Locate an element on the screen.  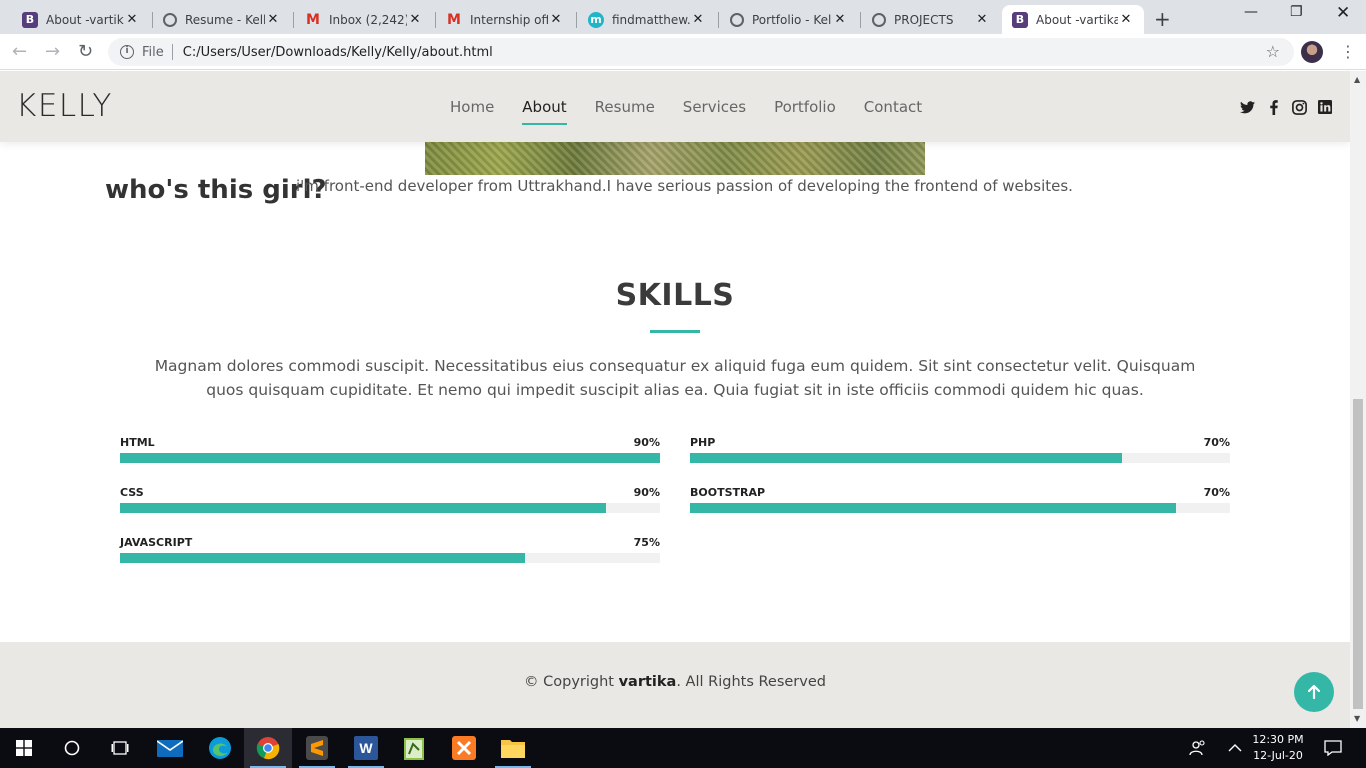
people-icon is located at coordinates (1198, 748).